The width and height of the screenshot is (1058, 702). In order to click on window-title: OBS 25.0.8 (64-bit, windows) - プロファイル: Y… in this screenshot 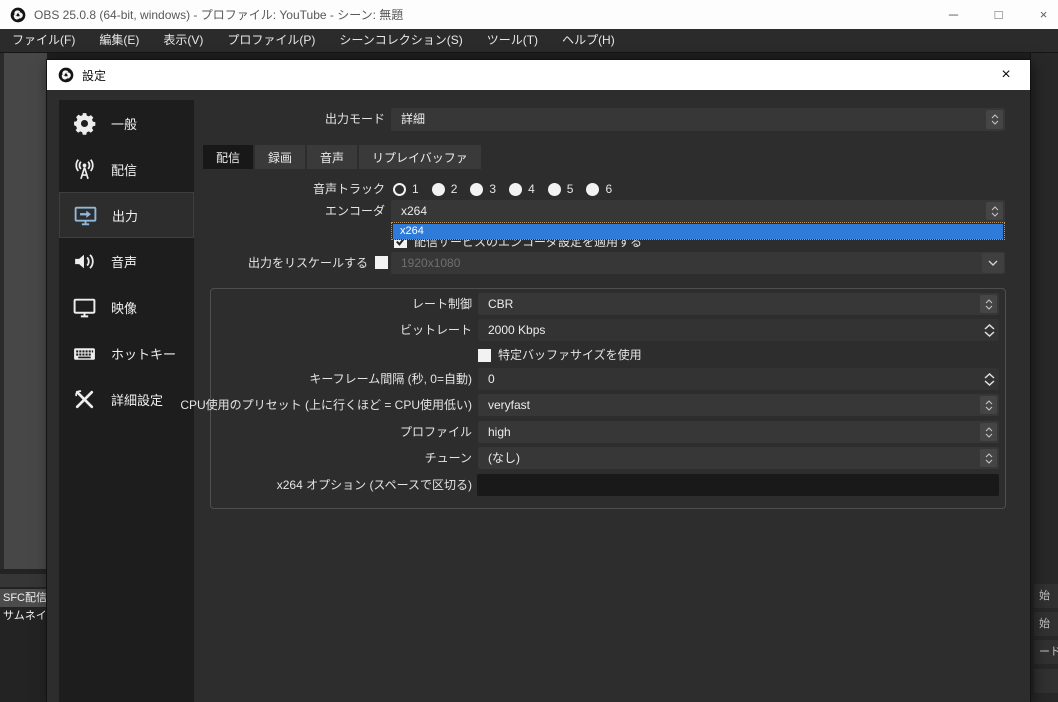, I will do `click(219, 15)`.